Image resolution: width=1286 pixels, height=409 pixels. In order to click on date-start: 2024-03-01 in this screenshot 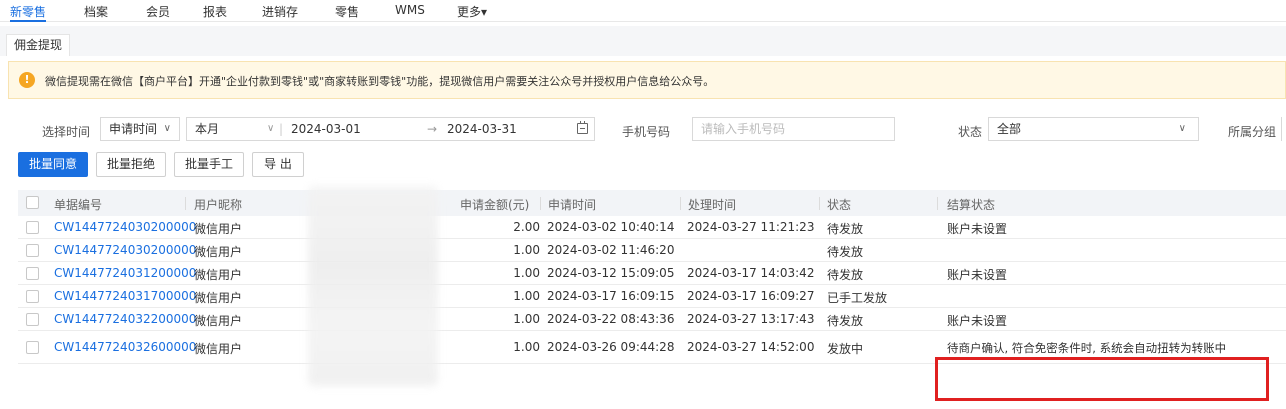, I will do `click(326, 129)`.